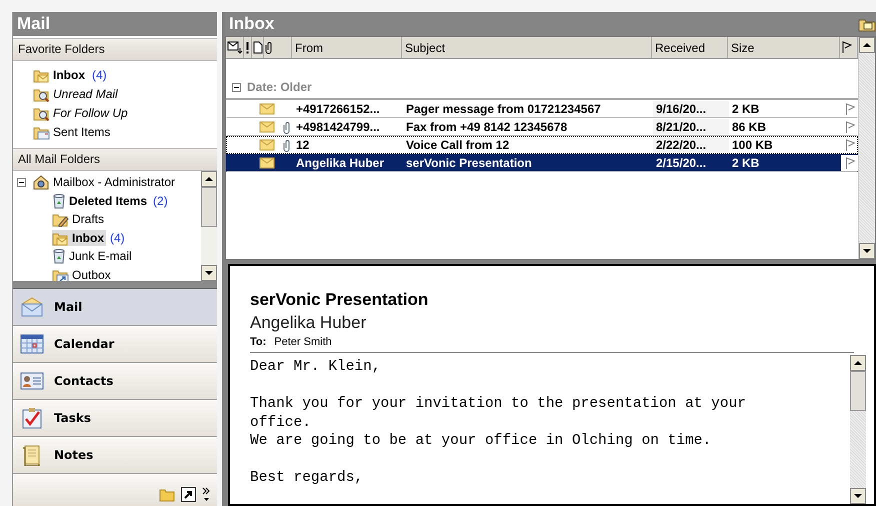 The image size is (876, 506). What do you see at coordinates (457, 145) in the screenshot?
I see `subject-cell-text: Voice Call from 12` at bounding box center [457, 145].